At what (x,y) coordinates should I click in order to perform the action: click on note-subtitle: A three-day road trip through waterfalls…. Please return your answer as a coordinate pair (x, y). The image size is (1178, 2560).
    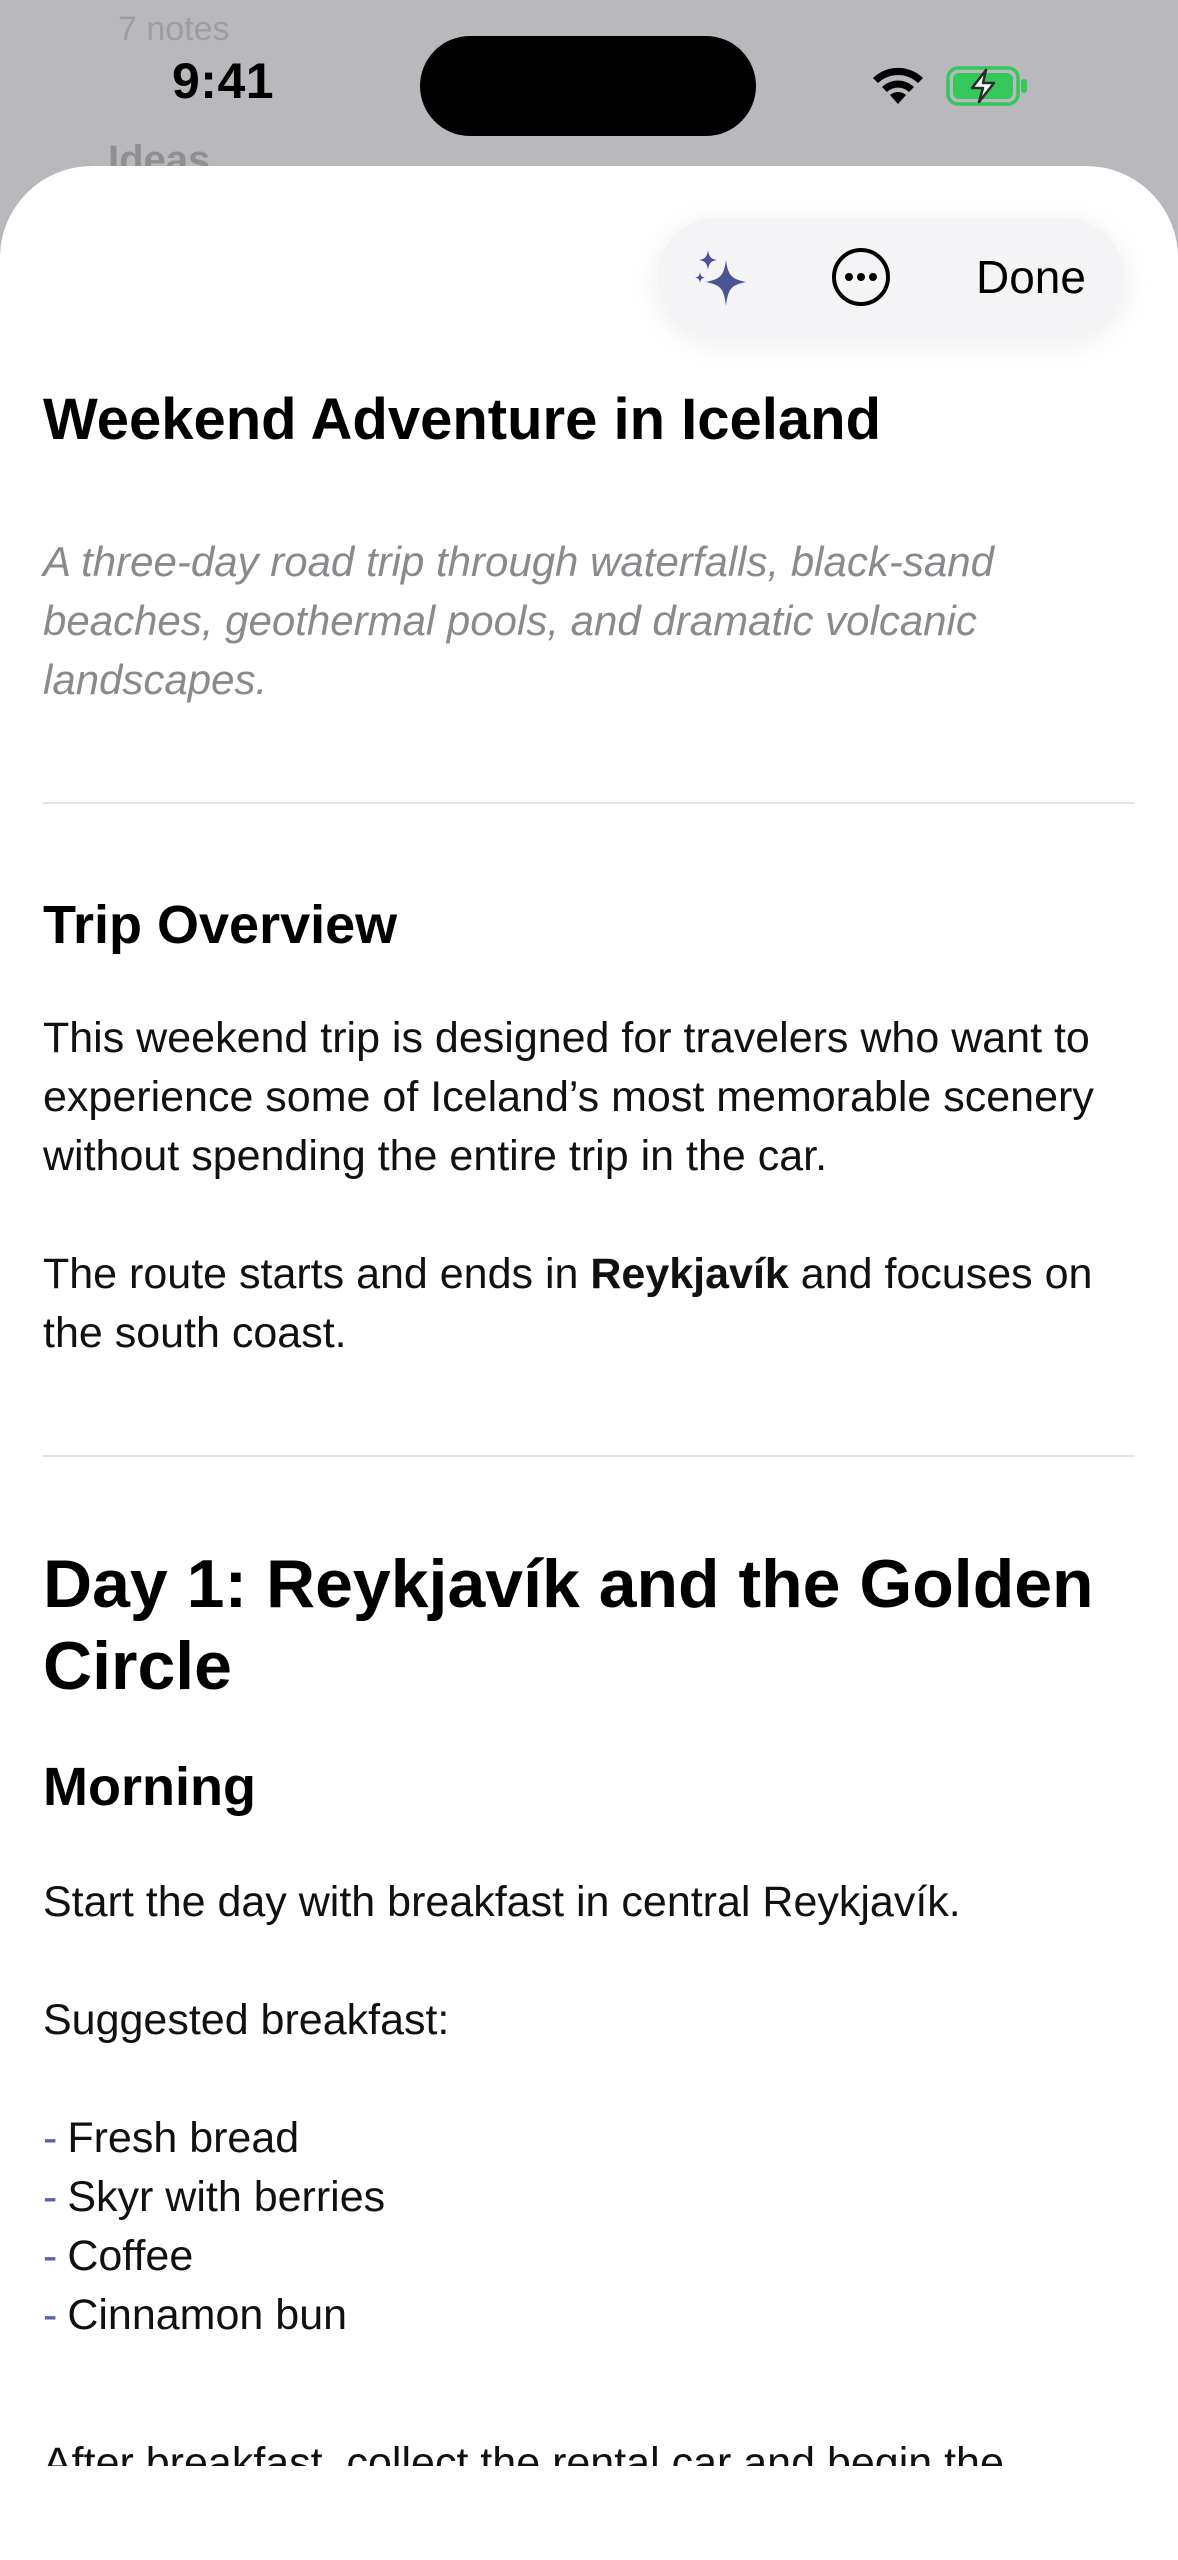
    Looking at the image, I should click on (573, 620).